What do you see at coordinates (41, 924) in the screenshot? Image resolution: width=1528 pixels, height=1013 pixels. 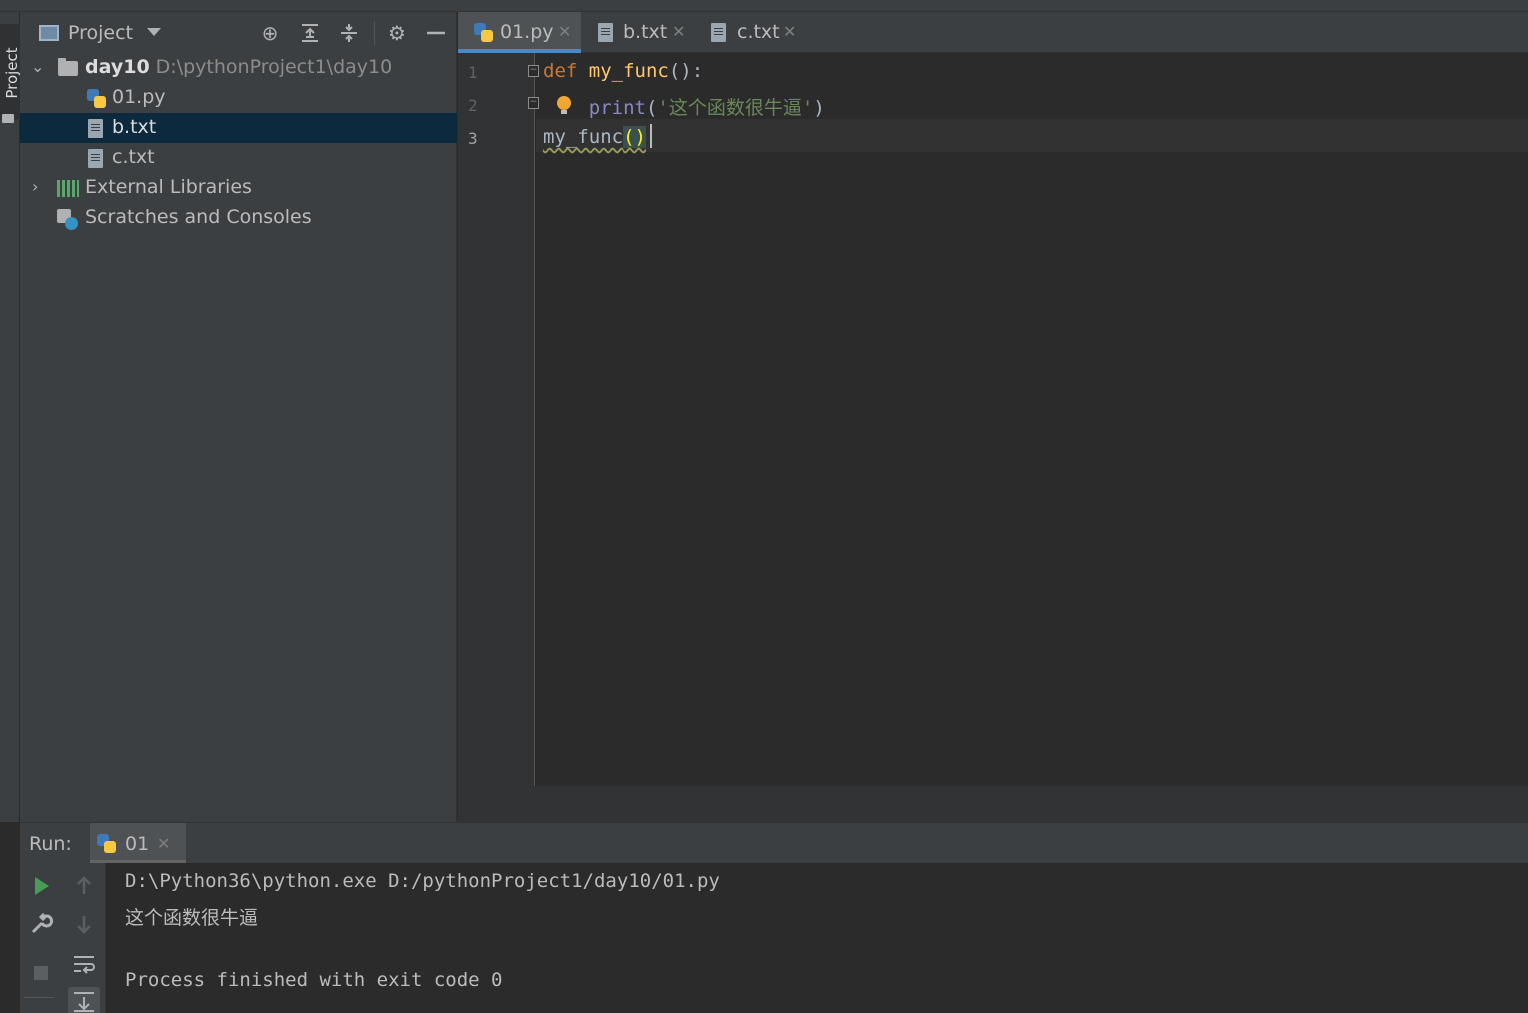 I see `wrench-icon` at bounding box center [41, 924].